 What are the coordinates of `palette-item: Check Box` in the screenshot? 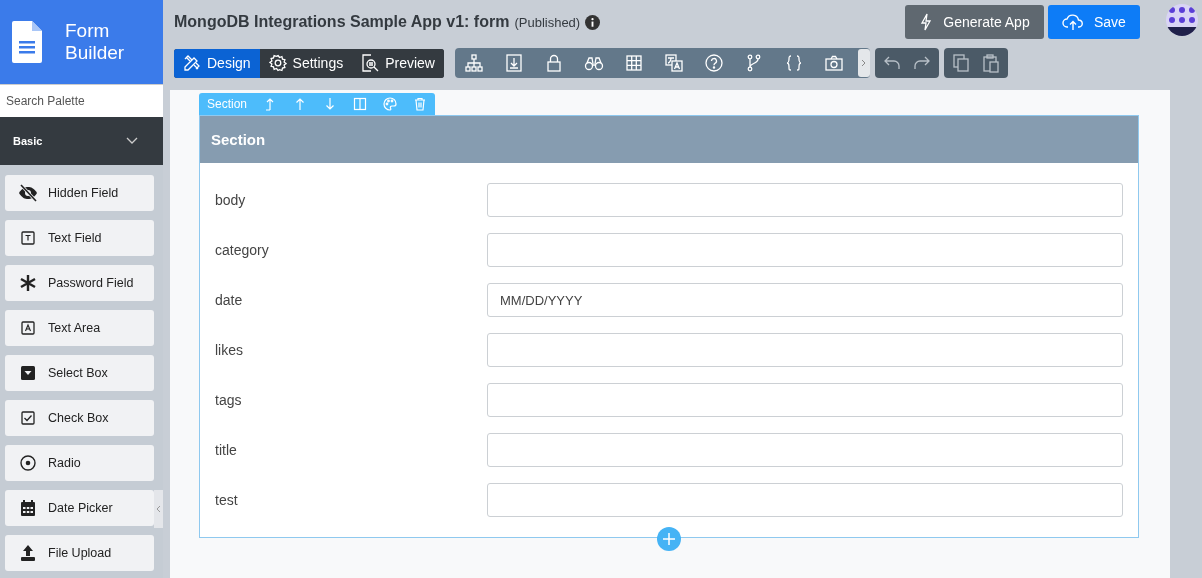 It's located at (79, 418).